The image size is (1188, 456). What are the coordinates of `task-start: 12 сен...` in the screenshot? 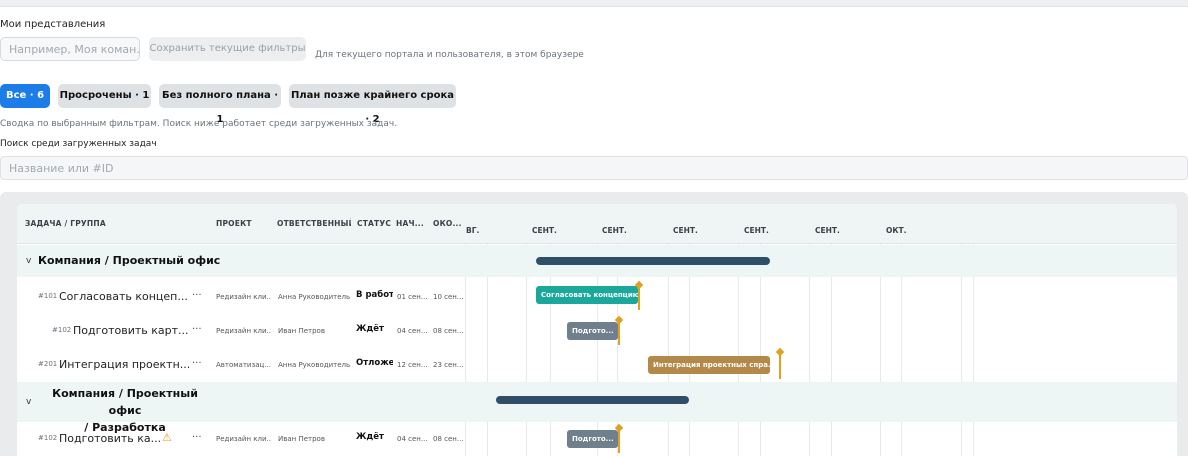 It's located at (412, 365).